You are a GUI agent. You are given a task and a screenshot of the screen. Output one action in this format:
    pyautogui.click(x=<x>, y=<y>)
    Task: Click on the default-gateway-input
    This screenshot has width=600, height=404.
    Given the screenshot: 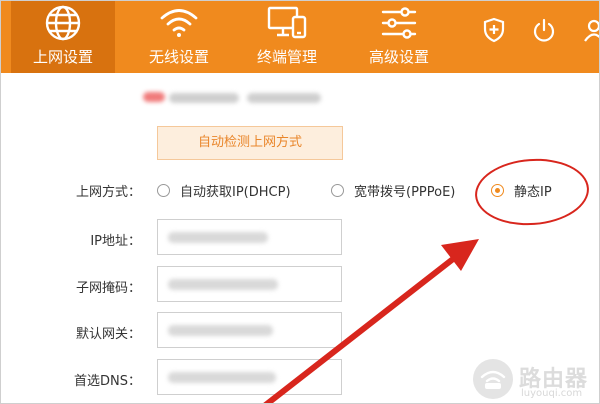 What is the action you would take?
    pyautogui.click(x=249, y=330)
    